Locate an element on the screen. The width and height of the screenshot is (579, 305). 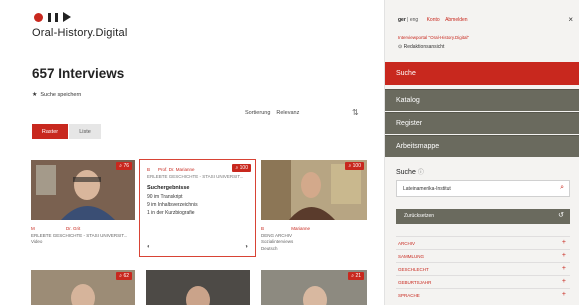
facet-language: SPRACHE + is located at coordinates (483, 294).